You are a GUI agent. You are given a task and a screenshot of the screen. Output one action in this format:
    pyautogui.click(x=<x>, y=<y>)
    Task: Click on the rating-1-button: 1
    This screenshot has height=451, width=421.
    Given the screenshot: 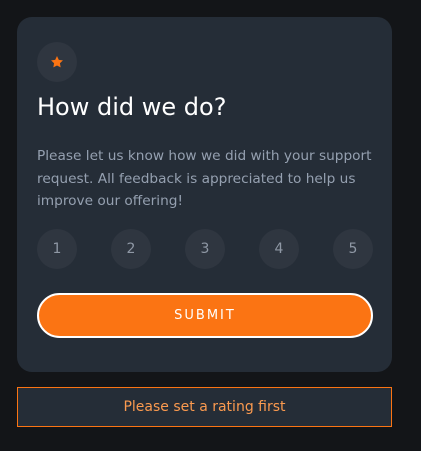 What is the action you would take?
    pyautogui.click(x=57, y=249)
    